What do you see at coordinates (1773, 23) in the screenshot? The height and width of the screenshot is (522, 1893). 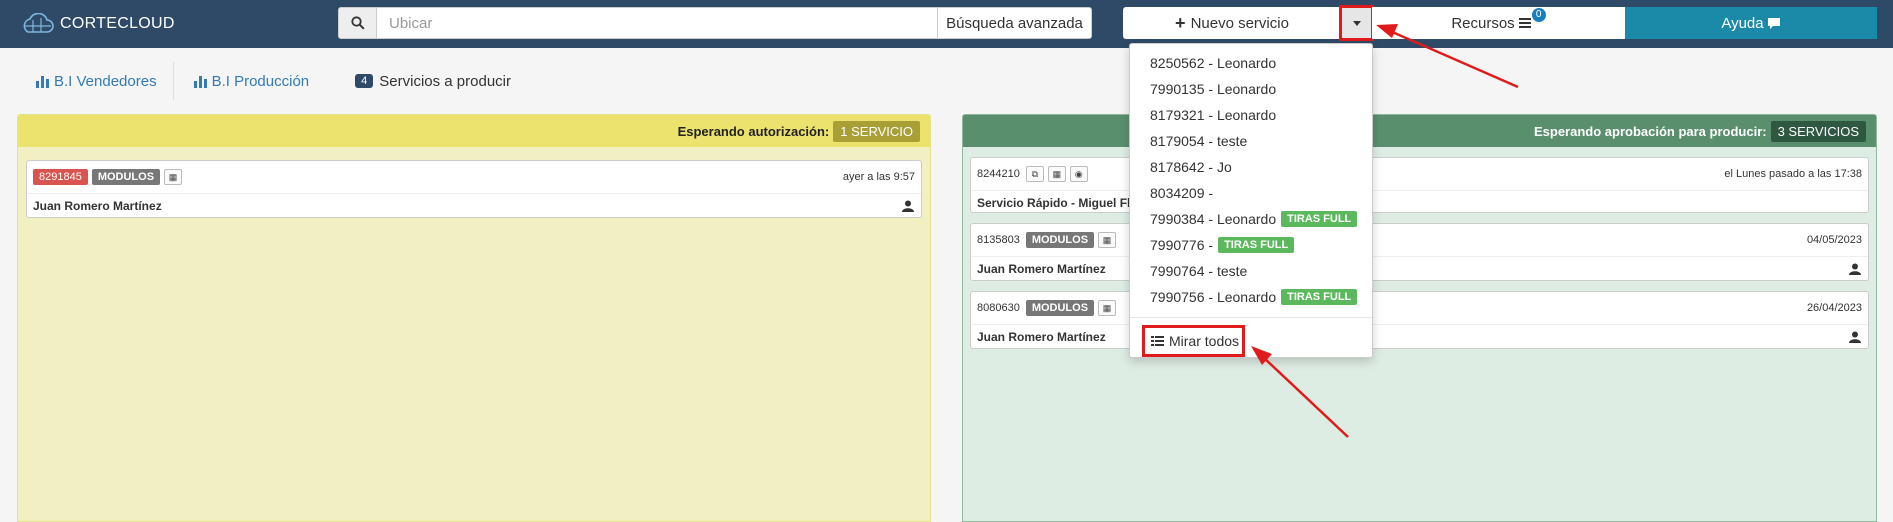 I see `comment-icon` at bounding box center [1773, 23].